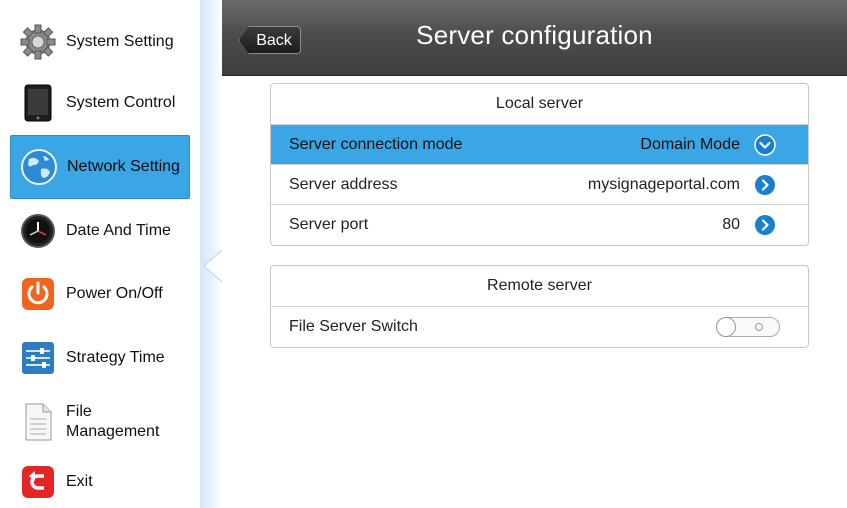 Image resolution: width=847 pixels, height=508 pixels. Describe the element at coordinates (38, 358) in the screenshot. I see `sliders-icon` at that location.